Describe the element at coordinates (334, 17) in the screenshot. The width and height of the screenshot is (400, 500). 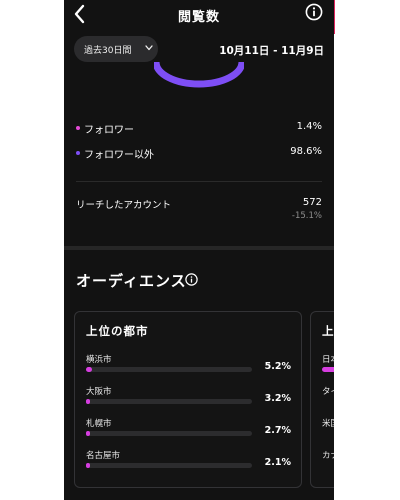
I see `window-edge` at that location.